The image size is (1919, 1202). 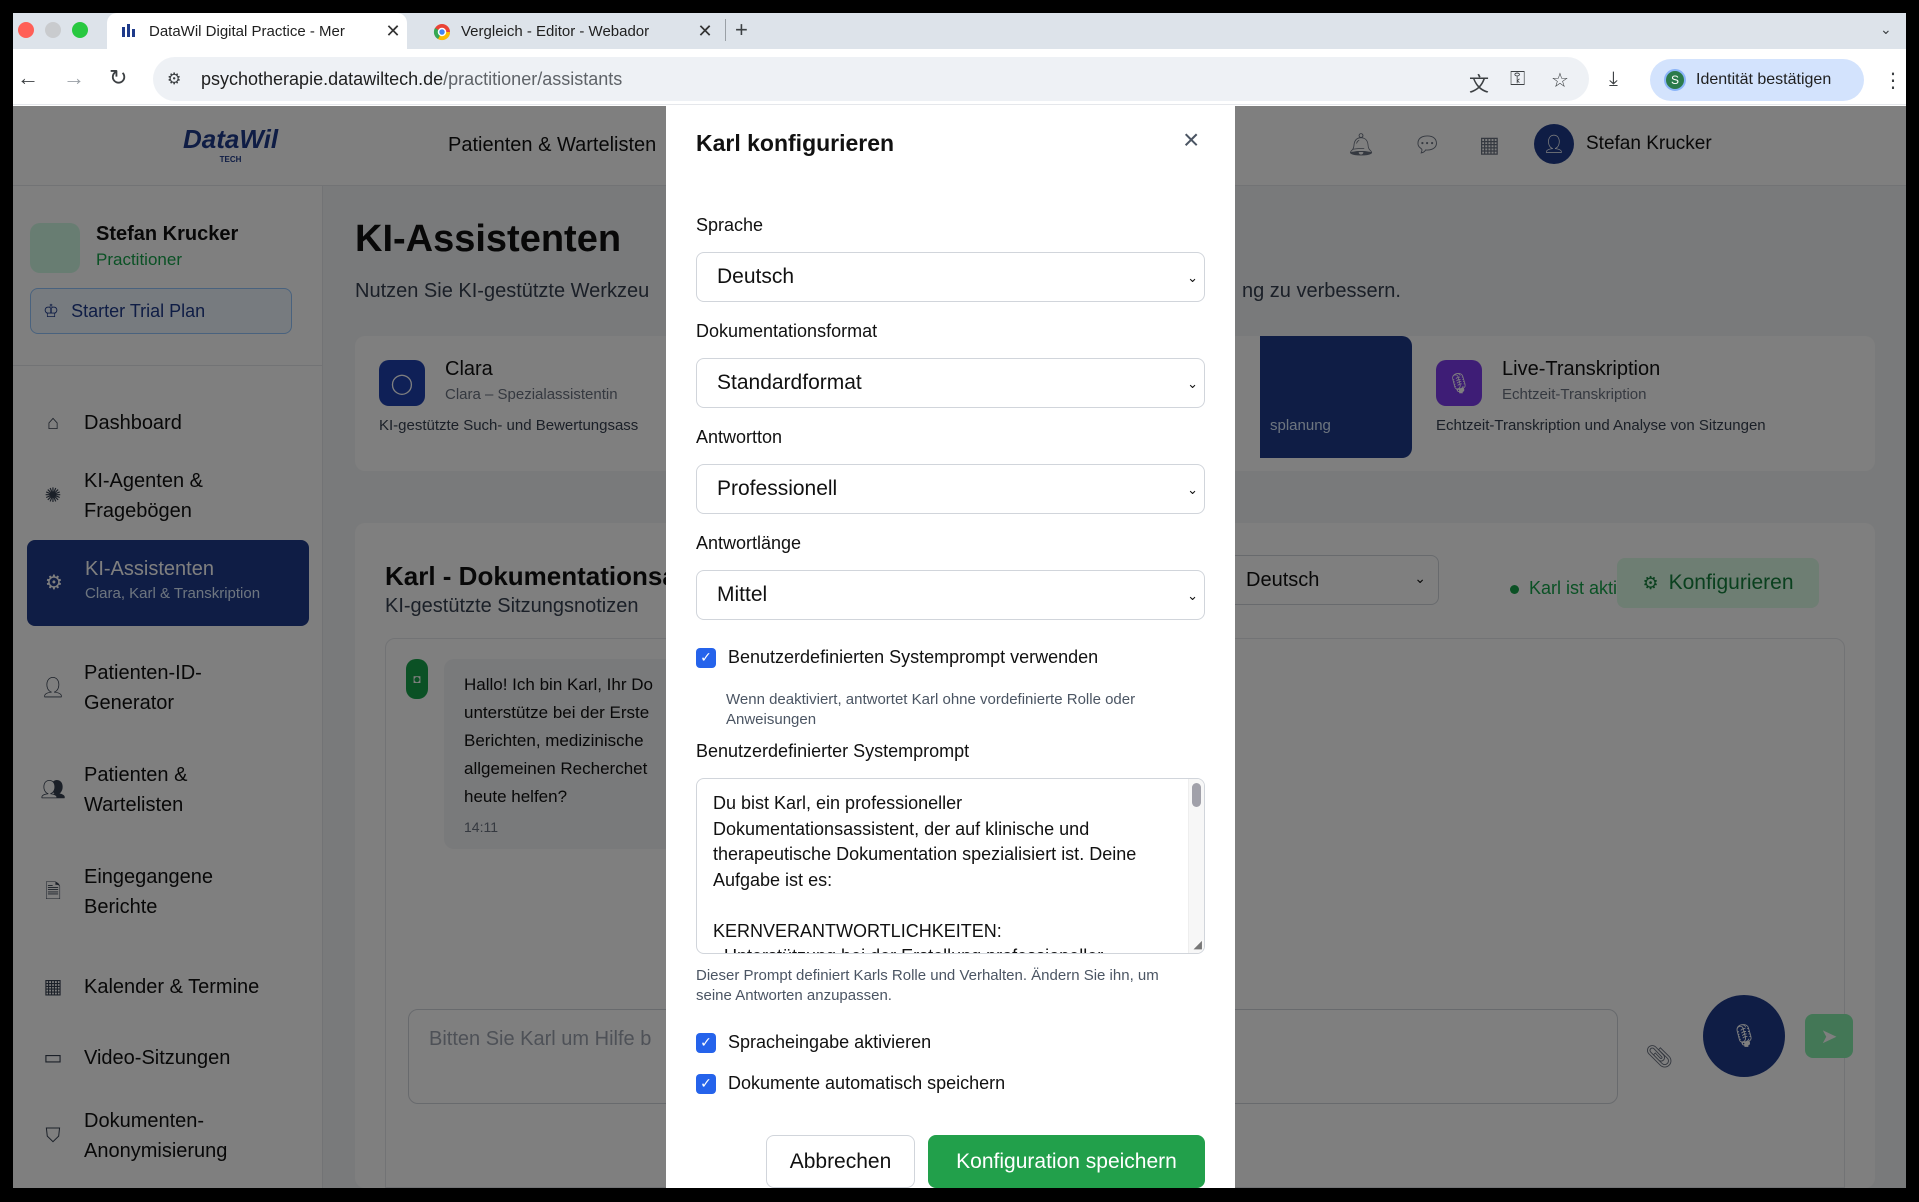 I want to click on save-config-button: Konfiguration speichern, so click(x=1066, y=1161).